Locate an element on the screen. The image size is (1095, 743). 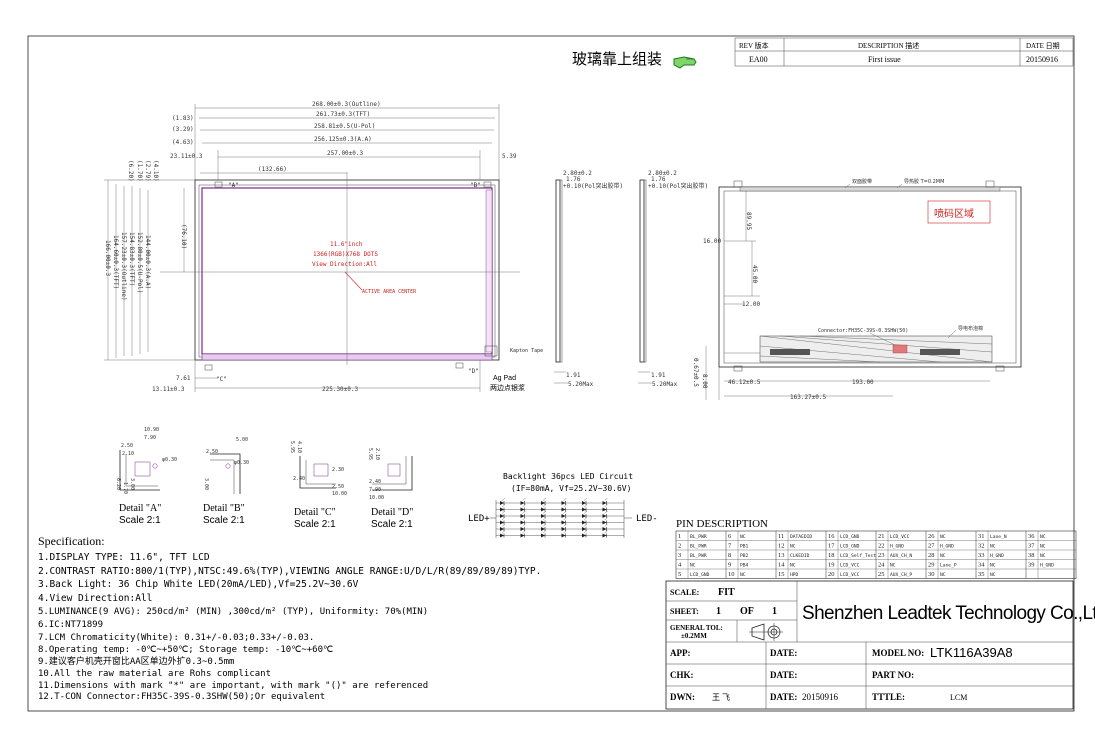
dim-lv-7: 154.83±0.3(TFT) is located at coordinates (131, 259).